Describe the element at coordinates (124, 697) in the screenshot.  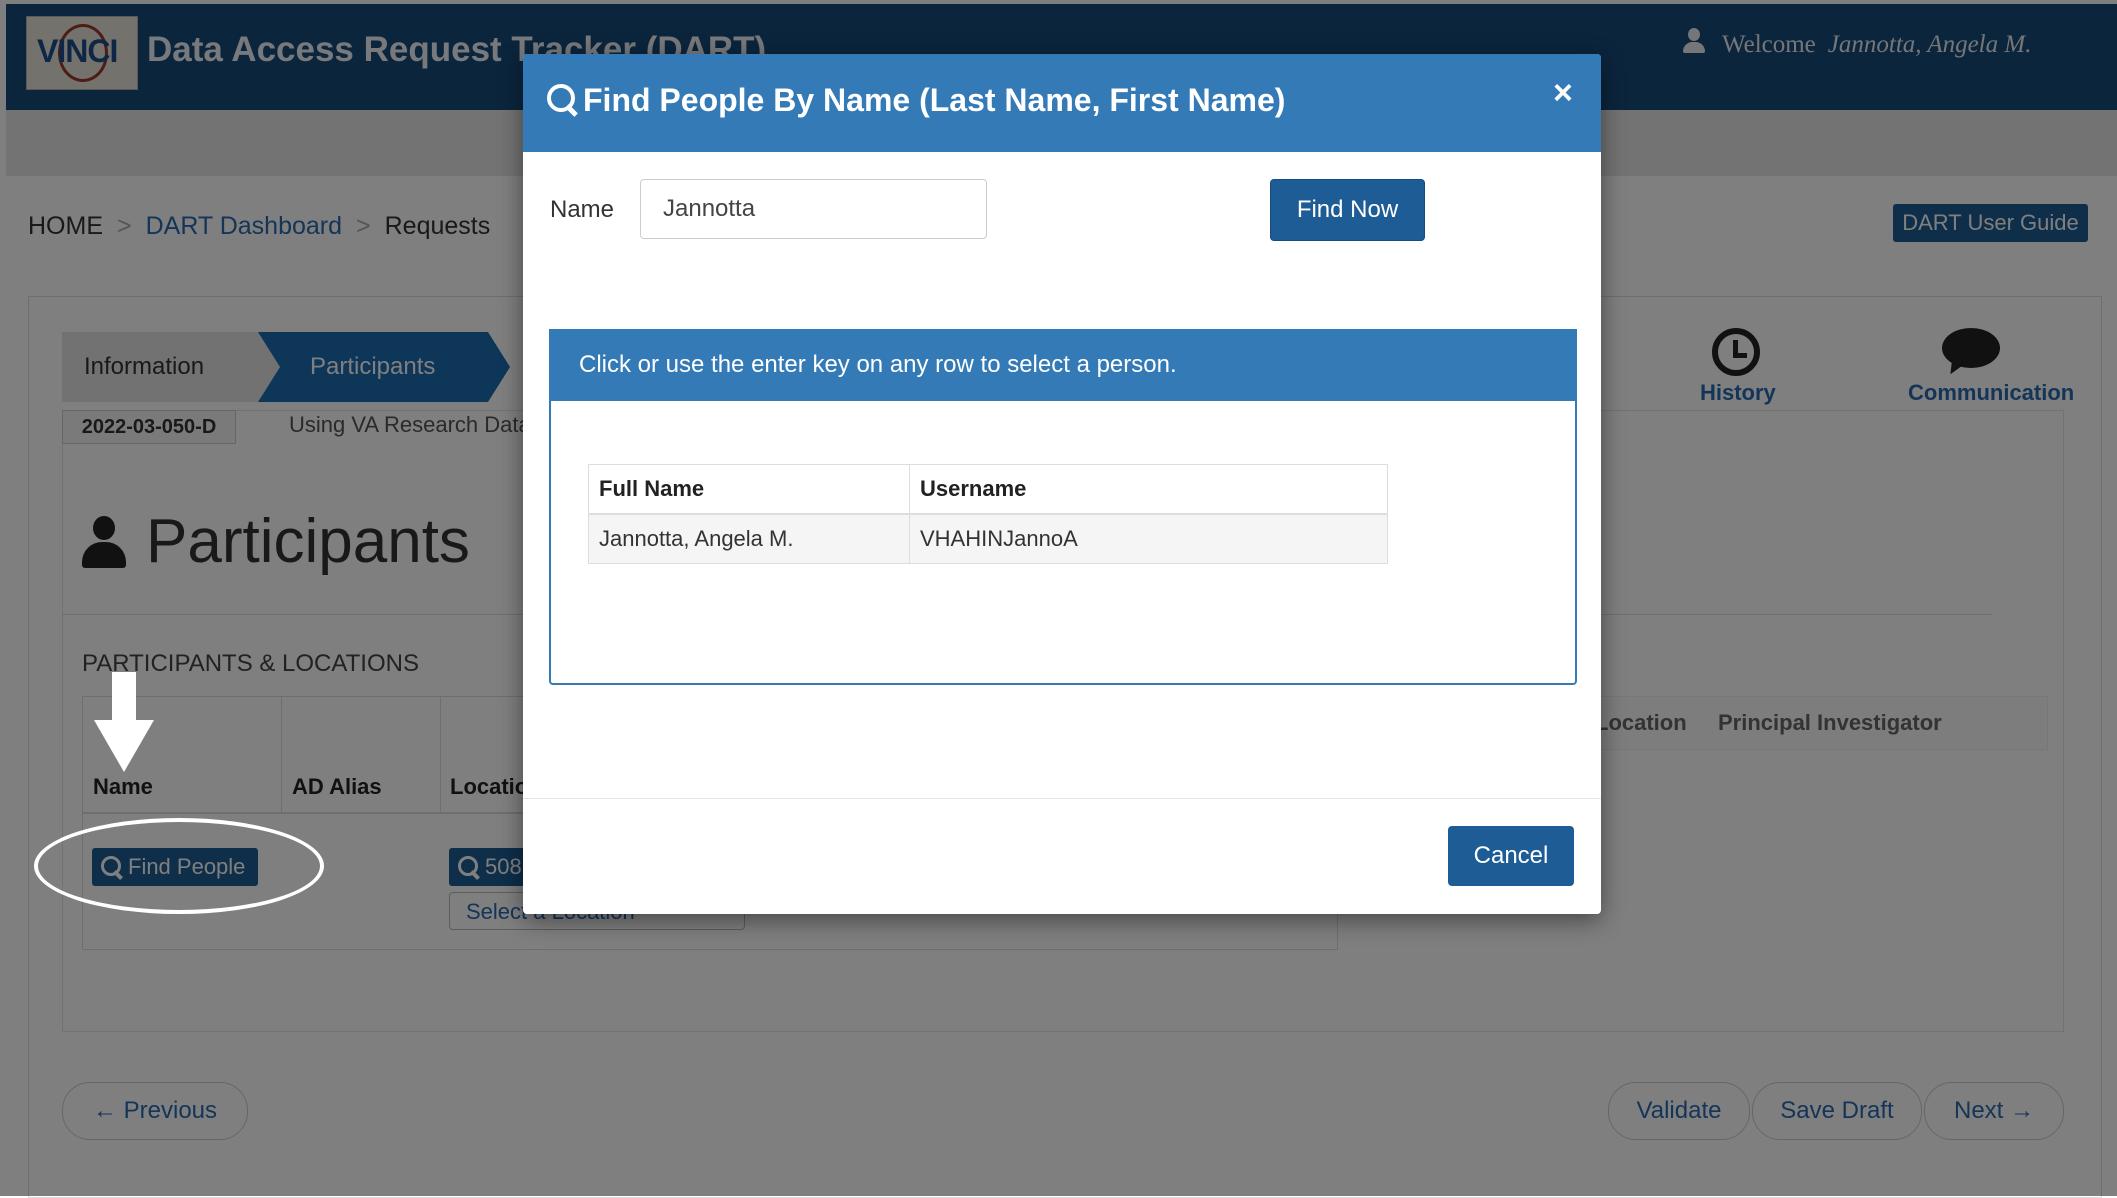
I see `annotation-arrow` at that location.